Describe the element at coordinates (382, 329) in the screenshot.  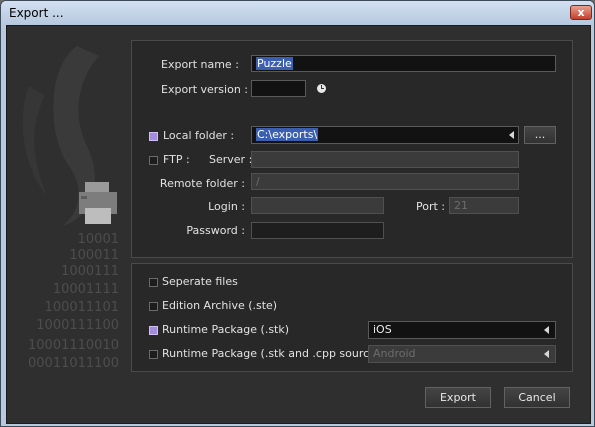
I see `runtime-platform-value: iOS` at that location.